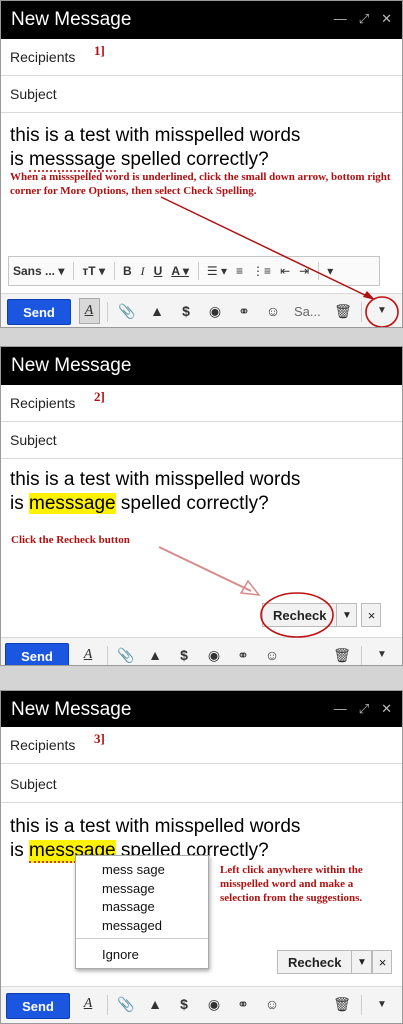 Image resolution: width=403 pixels, height=1024 pixels. I want to click on instruction-annotation: Click the Recheck button, so click(70, 540).